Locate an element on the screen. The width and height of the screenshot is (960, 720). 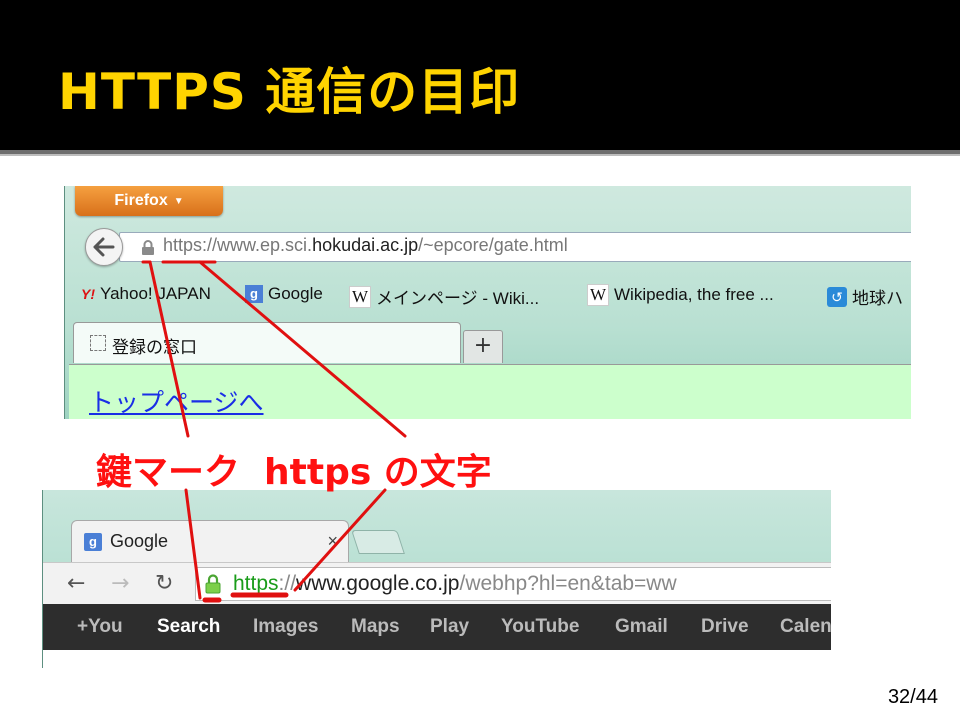
firefox-menu-label: Firefox is located at coordinates (141, 200).